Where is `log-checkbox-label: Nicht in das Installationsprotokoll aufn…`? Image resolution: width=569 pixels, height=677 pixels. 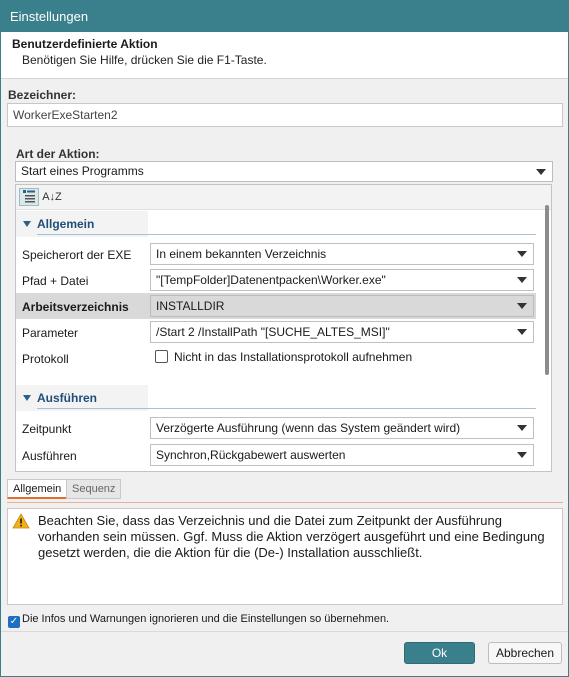
log-checkbox-label: Nicht in das Installationsprotokoll aufn… is located at coordinates (293, 357).